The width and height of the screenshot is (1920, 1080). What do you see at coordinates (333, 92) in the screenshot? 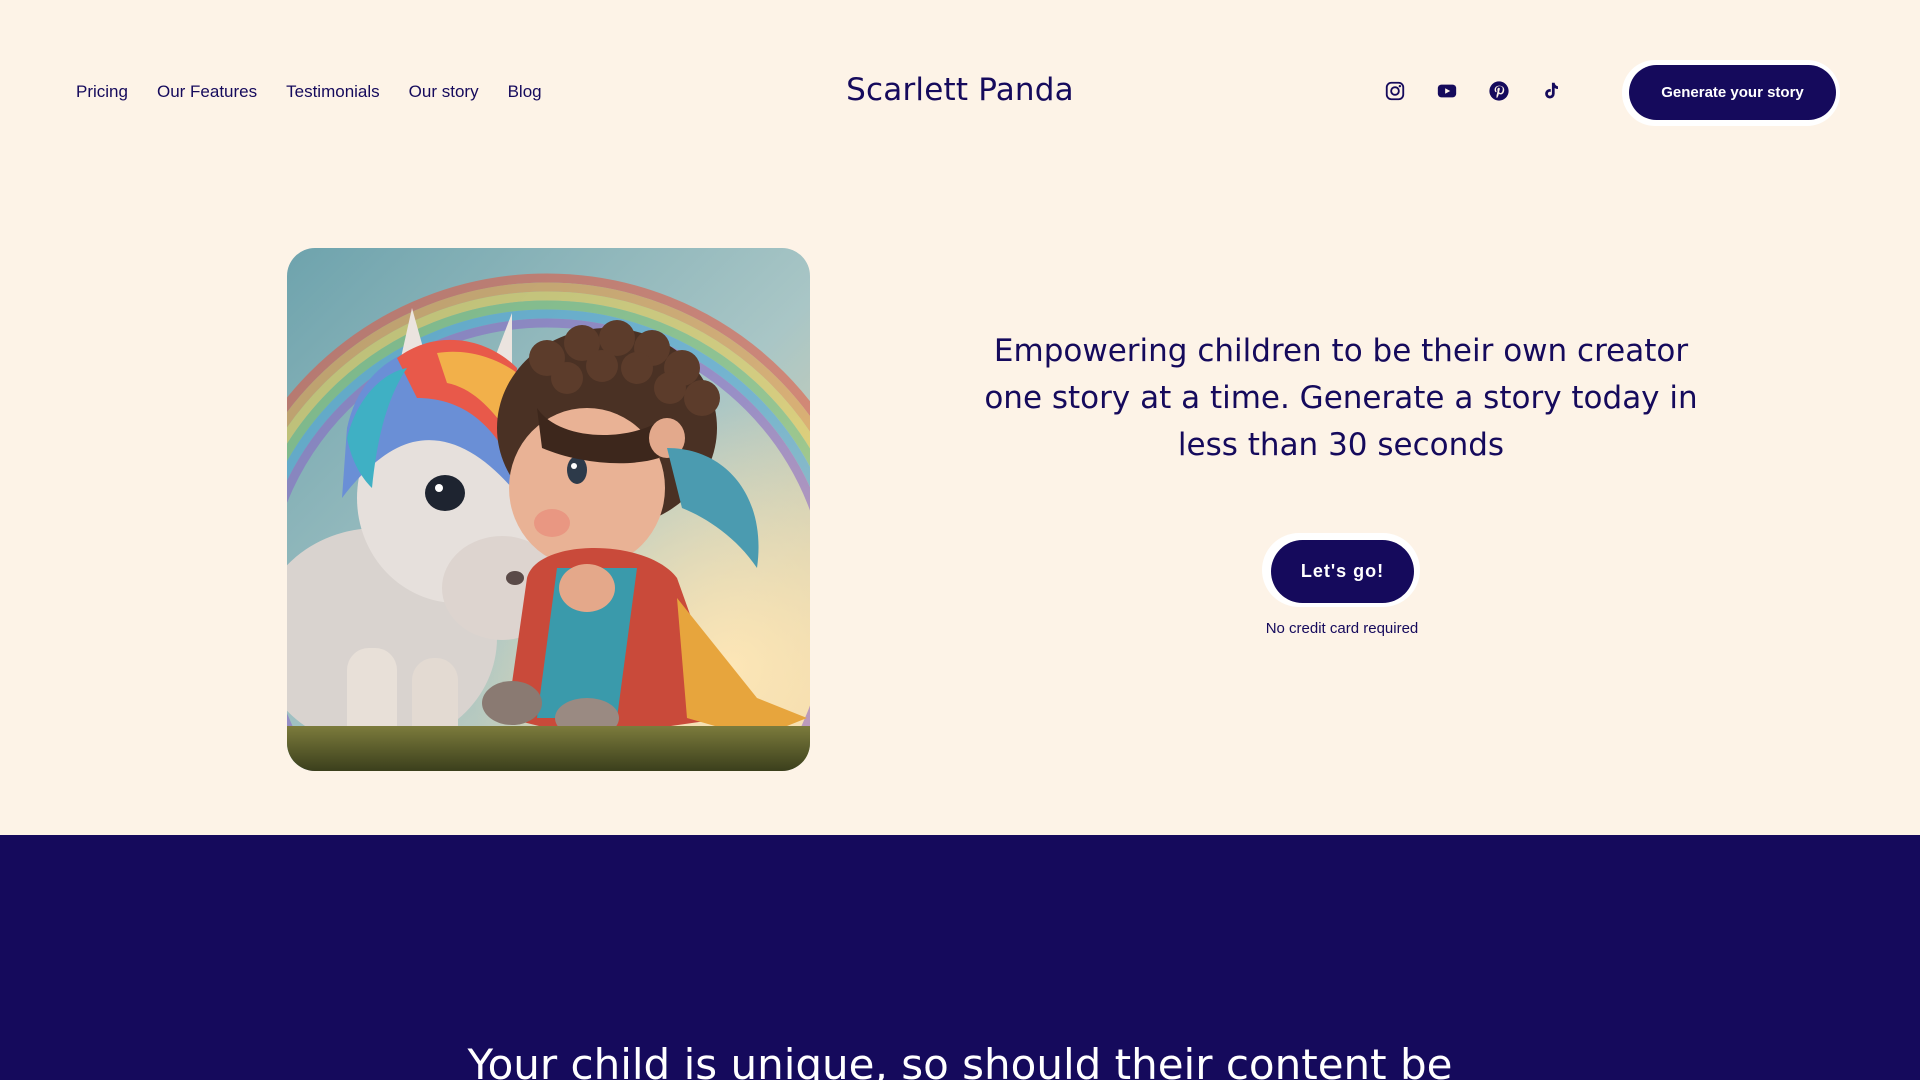
I see `nav-link-testimonials: Testimonials` at bounding box center [333, 92].